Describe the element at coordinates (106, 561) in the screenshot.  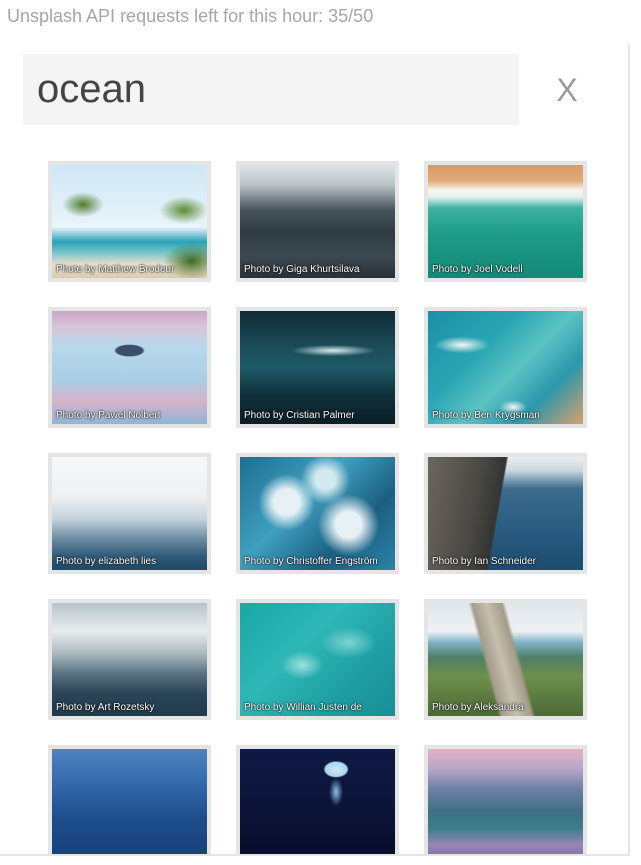
I see `photo-credit: Photo by elizabeth lies` at that location.